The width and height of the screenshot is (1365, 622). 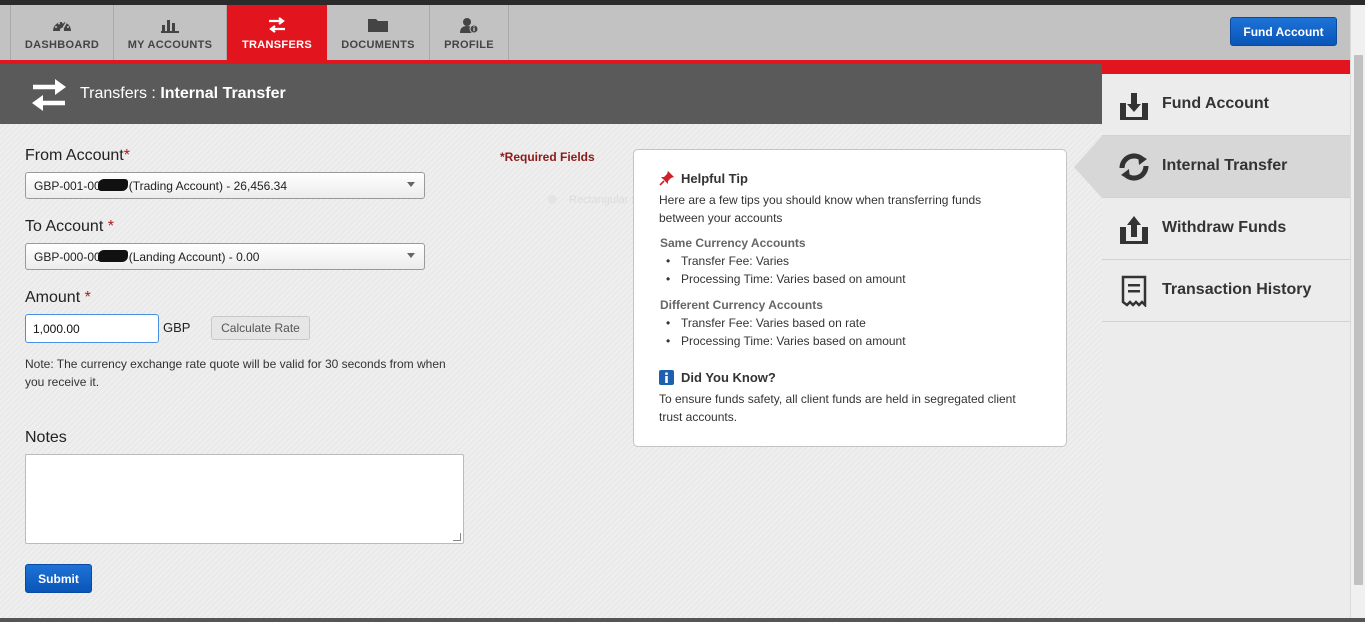 I want to click on folder-icon, so click(x=378, y=25).